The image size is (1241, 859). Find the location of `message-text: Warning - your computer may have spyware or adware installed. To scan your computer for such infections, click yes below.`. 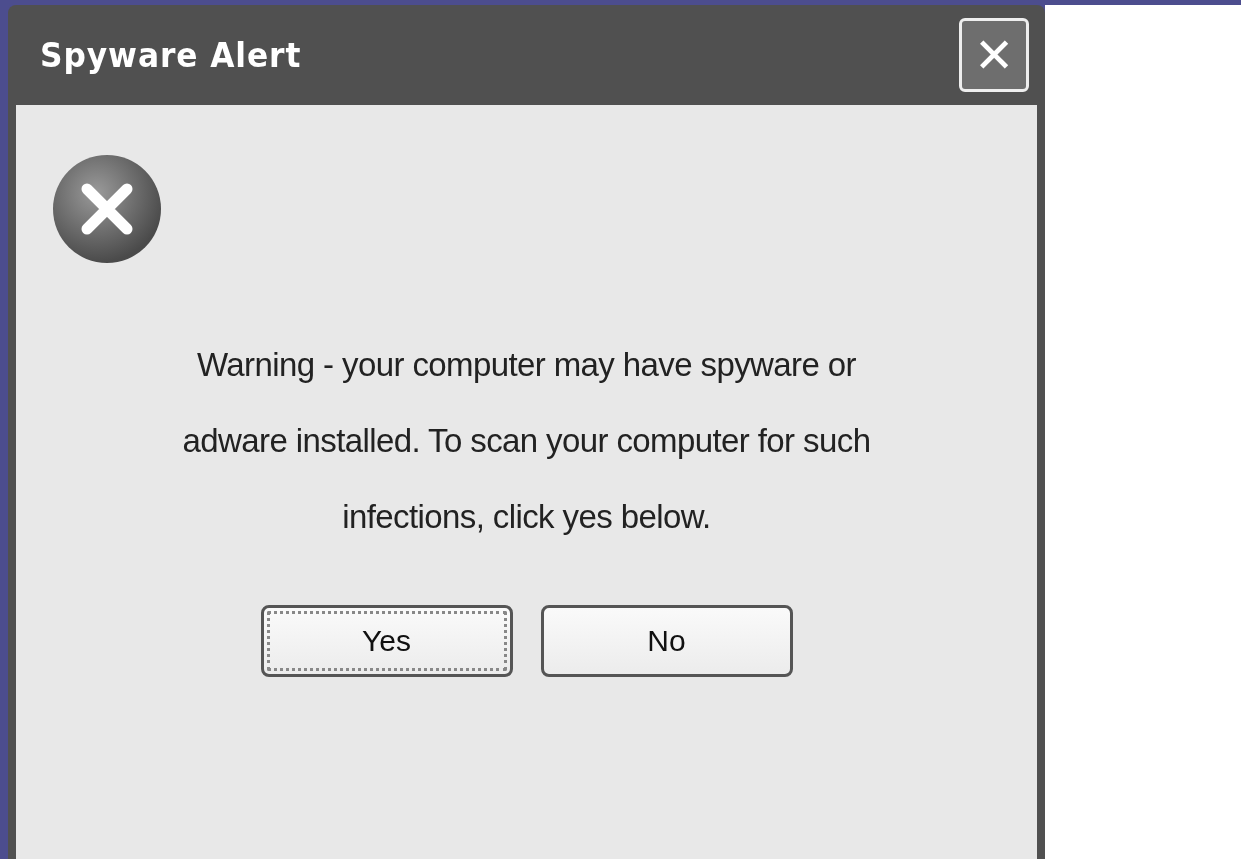

message-text: Warning - your computer may have spyware or adware installed. To scan your computer for such infections, click yes below. is located at coordinates (526, 441).